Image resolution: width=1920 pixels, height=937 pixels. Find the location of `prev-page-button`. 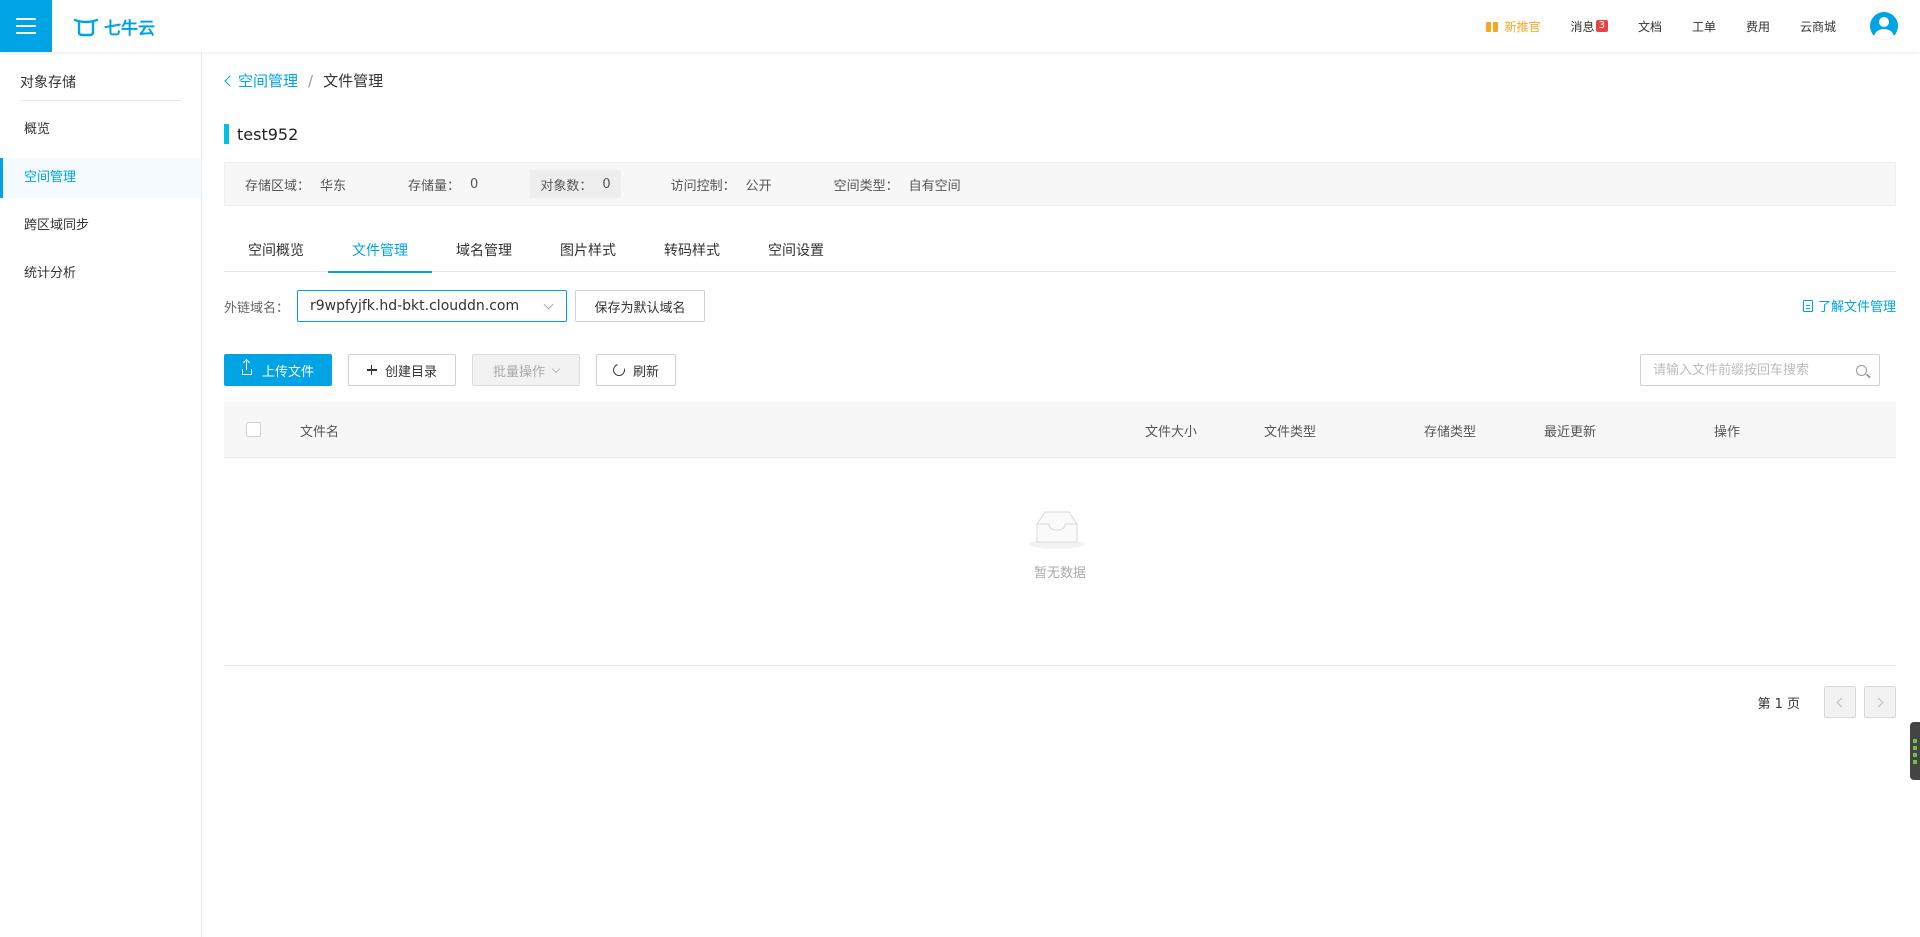

prev-page-button is located at coordinates (1840, 702).